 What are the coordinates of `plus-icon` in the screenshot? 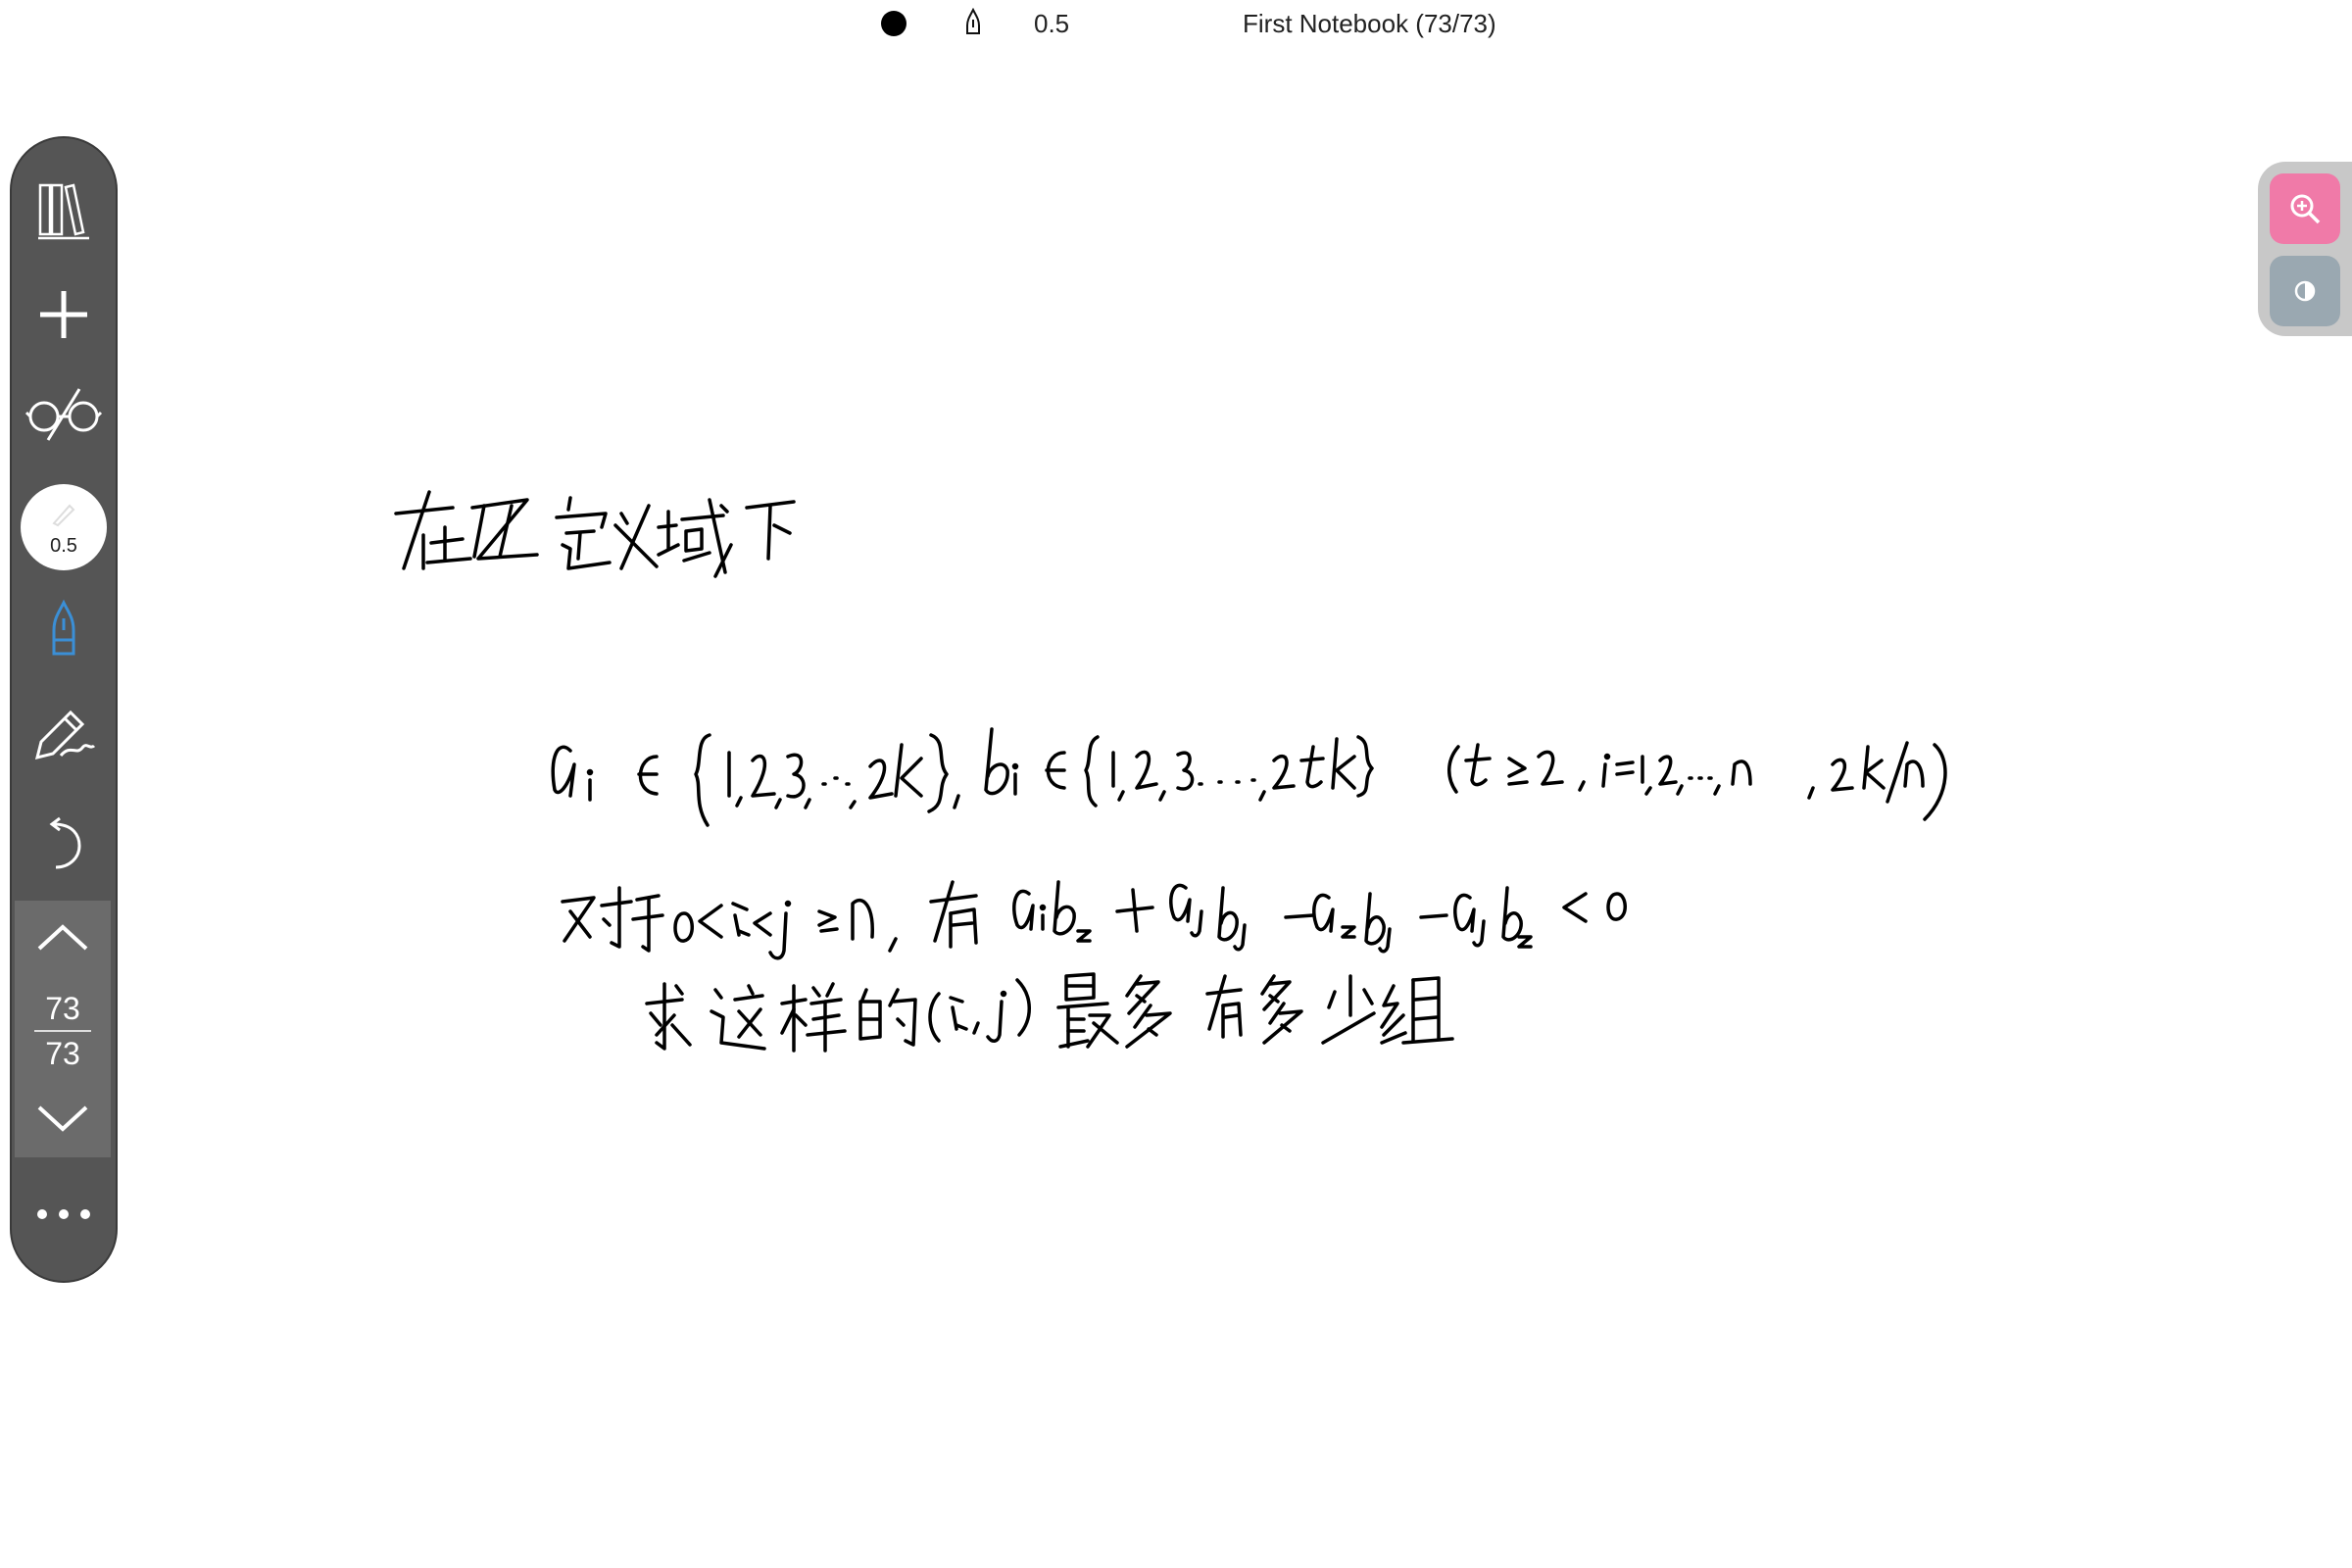 It's located at (63, 314).